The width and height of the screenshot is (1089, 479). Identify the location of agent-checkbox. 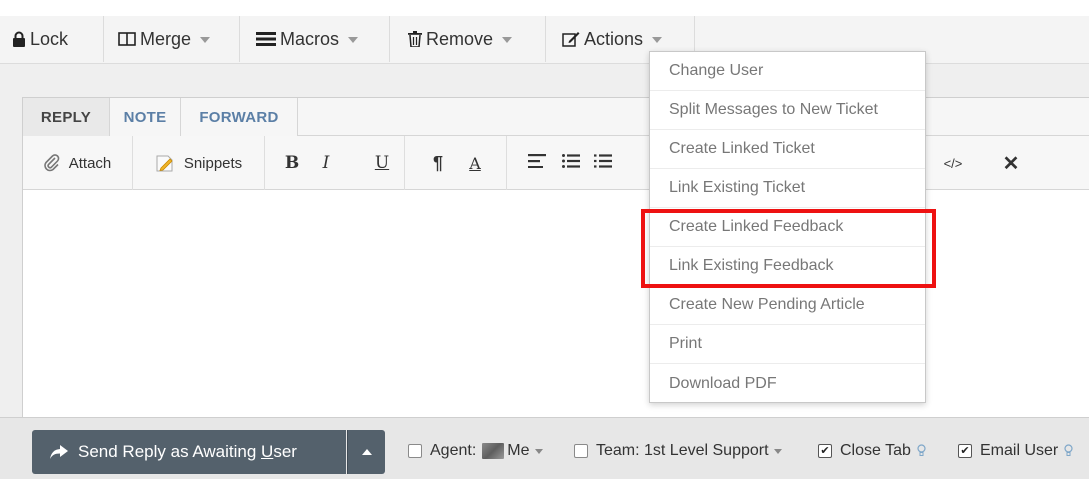
(415, 451).